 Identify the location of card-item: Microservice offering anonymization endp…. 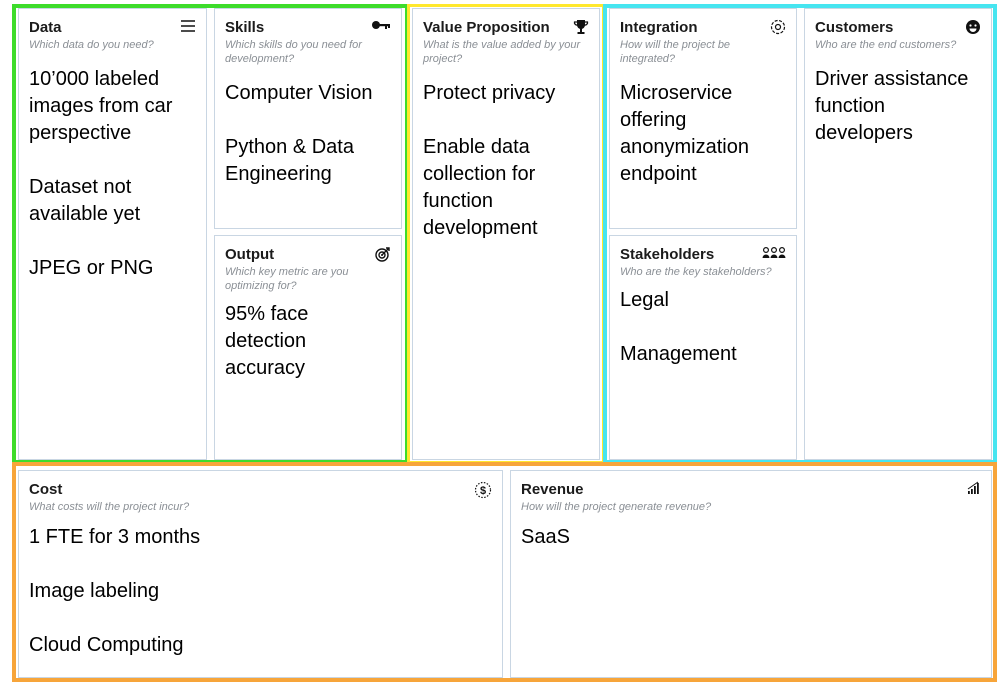
(684, 133).